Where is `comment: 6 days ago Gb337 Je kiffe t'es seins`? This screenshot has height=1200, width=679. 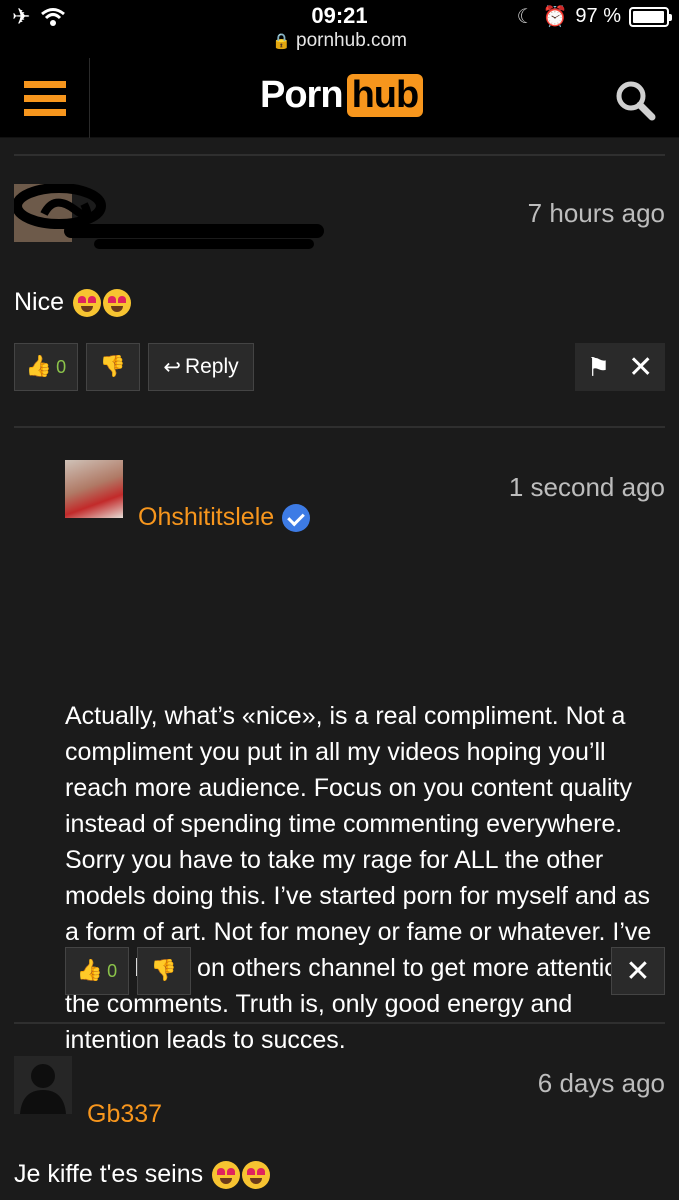
comment: 6 days ago Gb337 Je kiffe t'es seins is located at coordinates (339, 1128).